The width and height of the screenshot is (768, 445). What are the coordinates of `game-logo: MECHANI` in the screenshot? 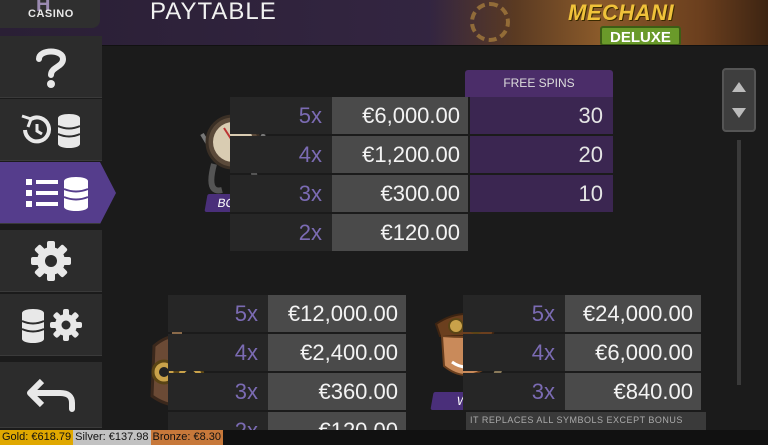 It's located at (621, 12).